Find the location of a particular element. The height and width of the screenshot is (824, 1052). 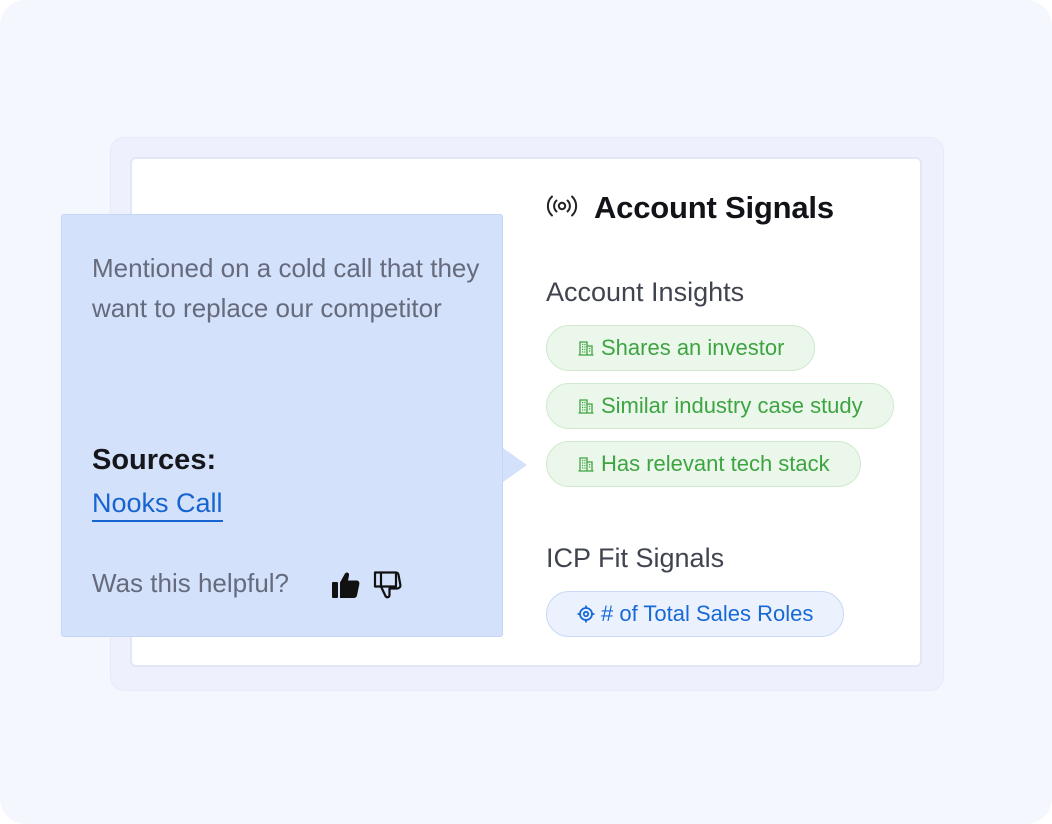

insight-pill-tech-stack: Has relevant tech stack is located at coordinates (703, 464).